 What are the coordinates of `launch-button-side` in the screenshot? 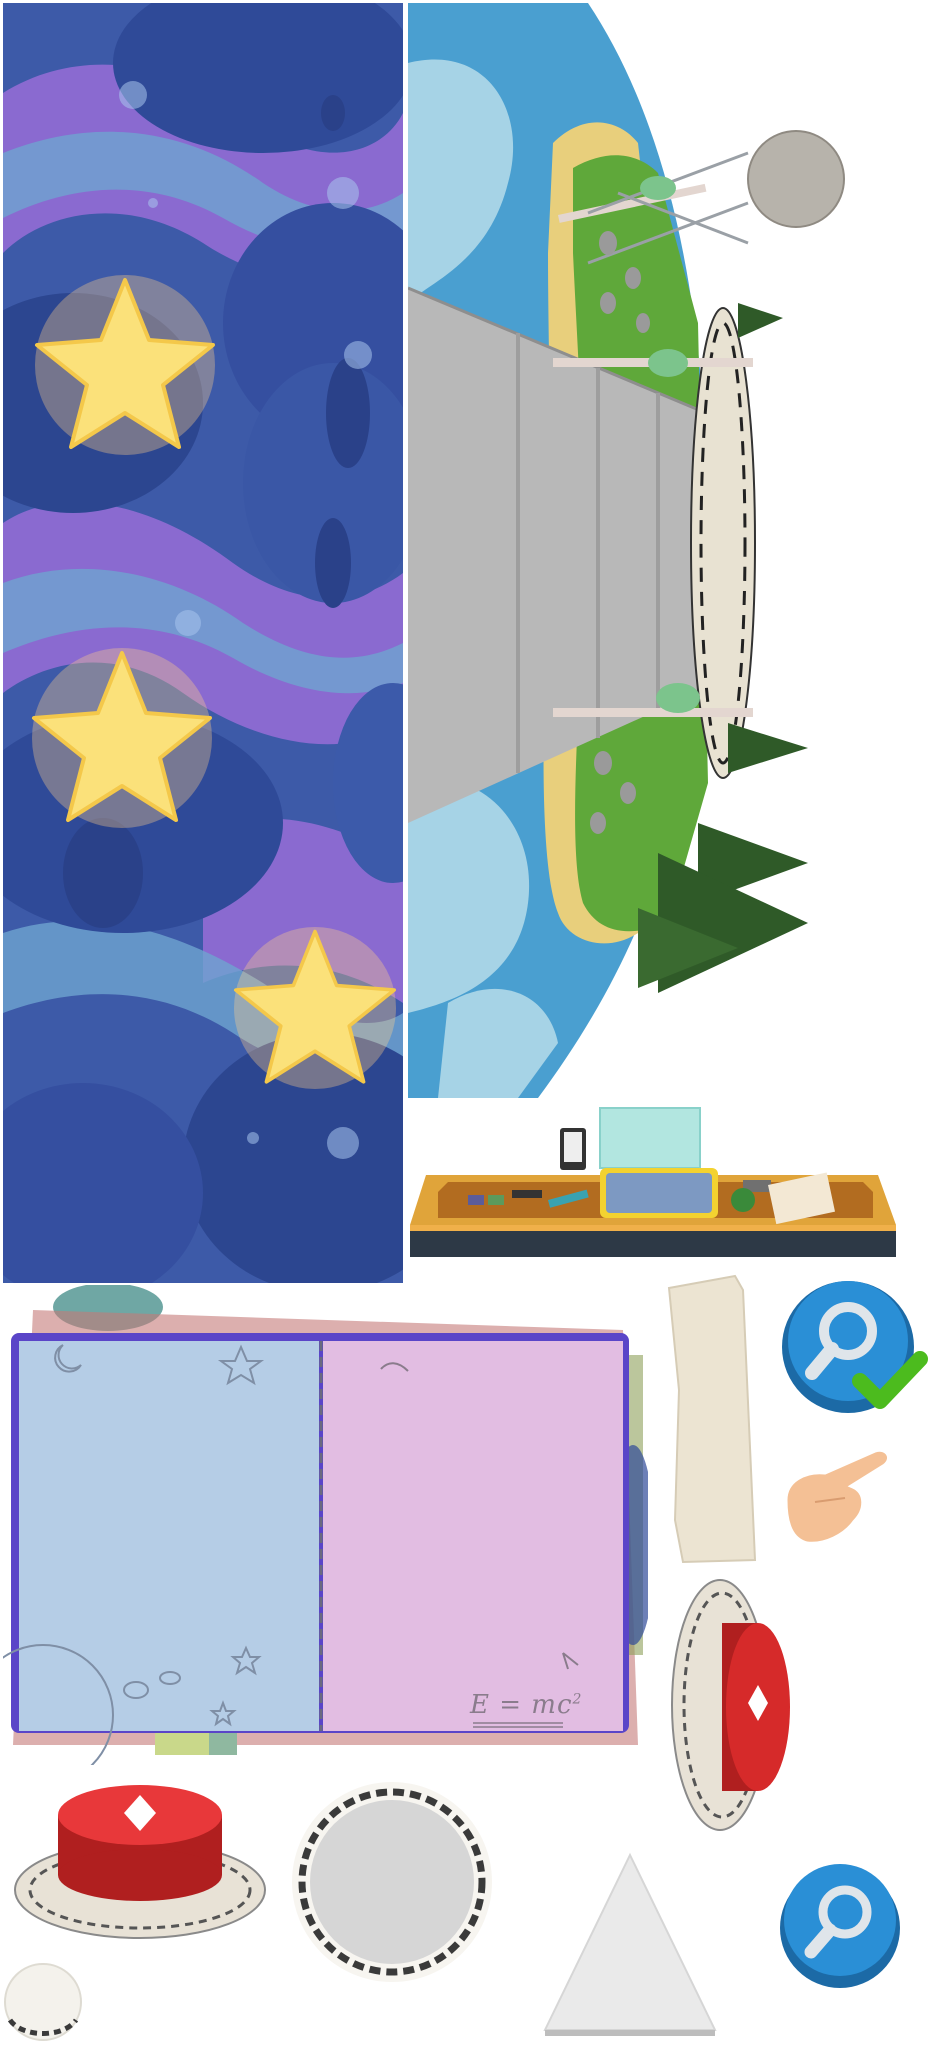 It's located at (735, 1705).